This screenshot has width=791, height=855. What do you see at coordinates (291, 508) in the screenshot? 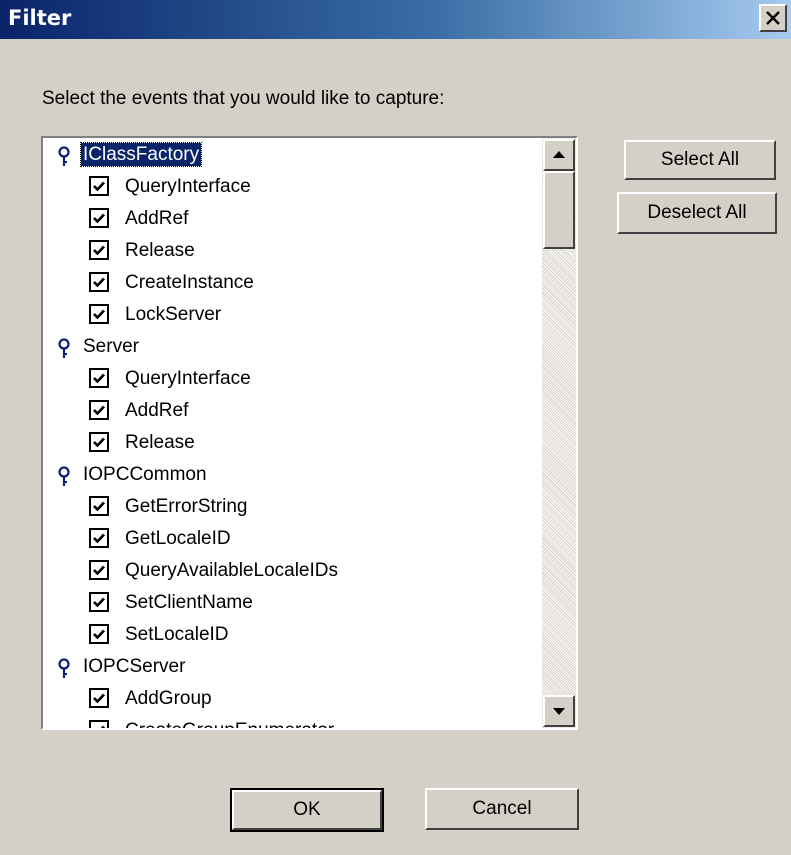
I see `event-item: GetErrorString` at bounding box center [291, 508].